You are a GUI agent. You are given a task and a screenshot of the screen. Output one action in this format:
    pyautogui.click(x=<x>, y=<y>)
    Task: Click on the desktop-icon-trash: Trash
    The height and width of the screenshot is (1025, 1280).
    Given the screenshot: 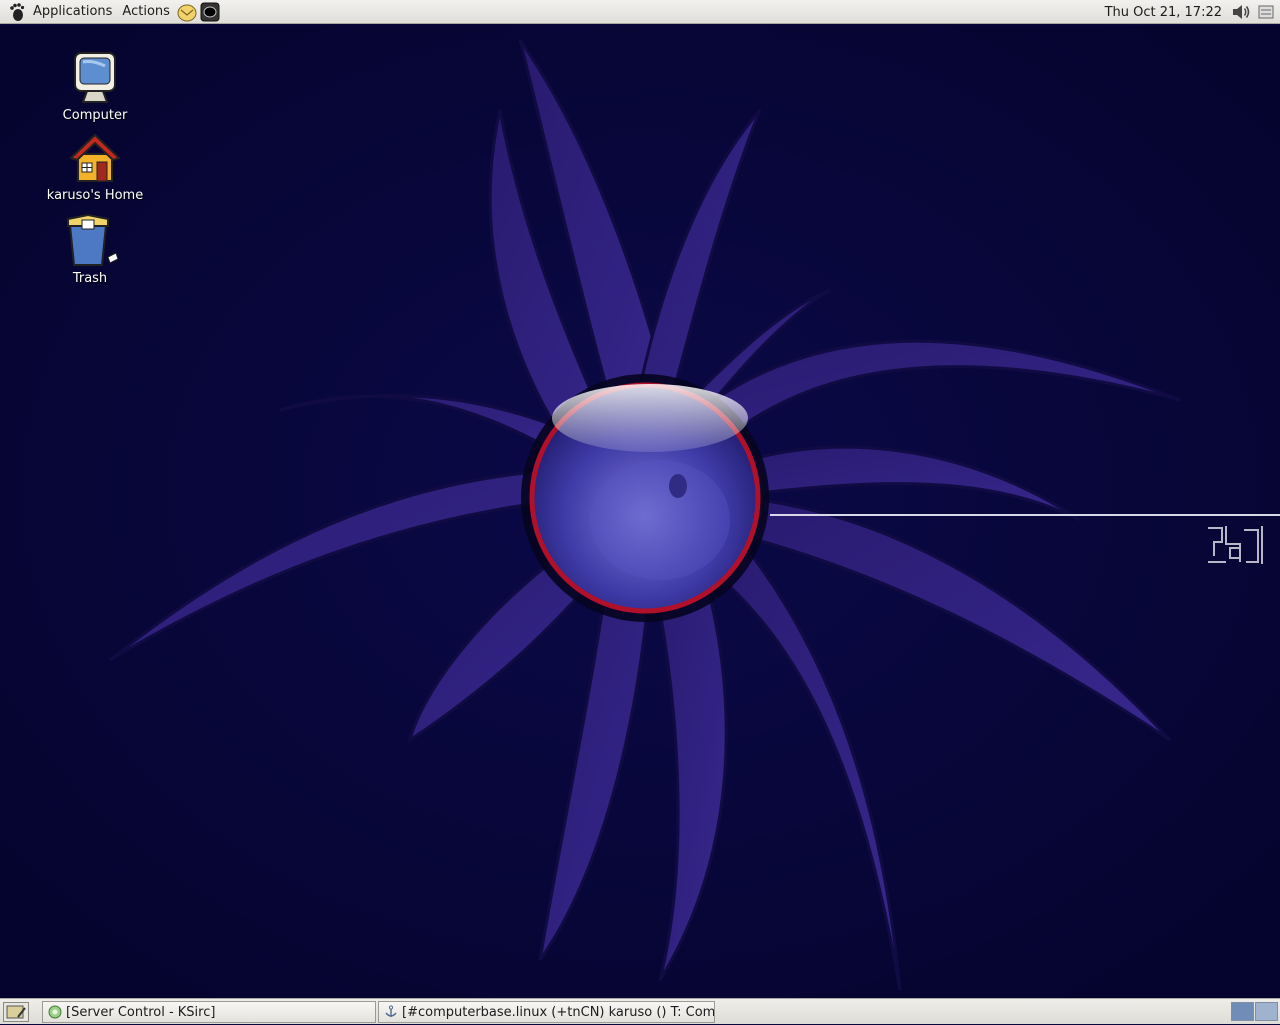 What is the action you would take?
    pyautogui.click(x=90, y=249)
    